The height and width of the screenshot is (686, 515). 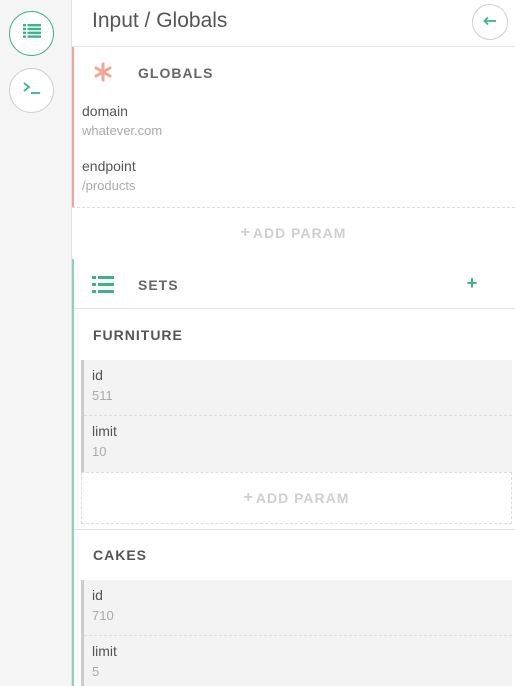 What do you see at coordinates (108, 185) in the screenshot?
I see `param-value: /products` at bounding box center [108, 185].